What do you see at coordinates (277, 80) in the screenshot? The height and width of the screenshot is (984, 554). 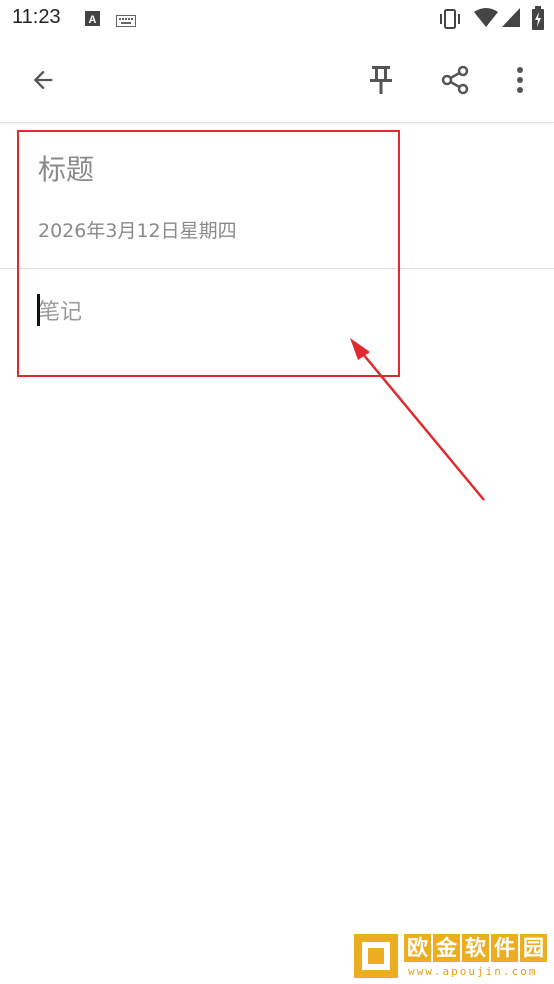 I see `app-toolbar` at bounding box center [277, 80].